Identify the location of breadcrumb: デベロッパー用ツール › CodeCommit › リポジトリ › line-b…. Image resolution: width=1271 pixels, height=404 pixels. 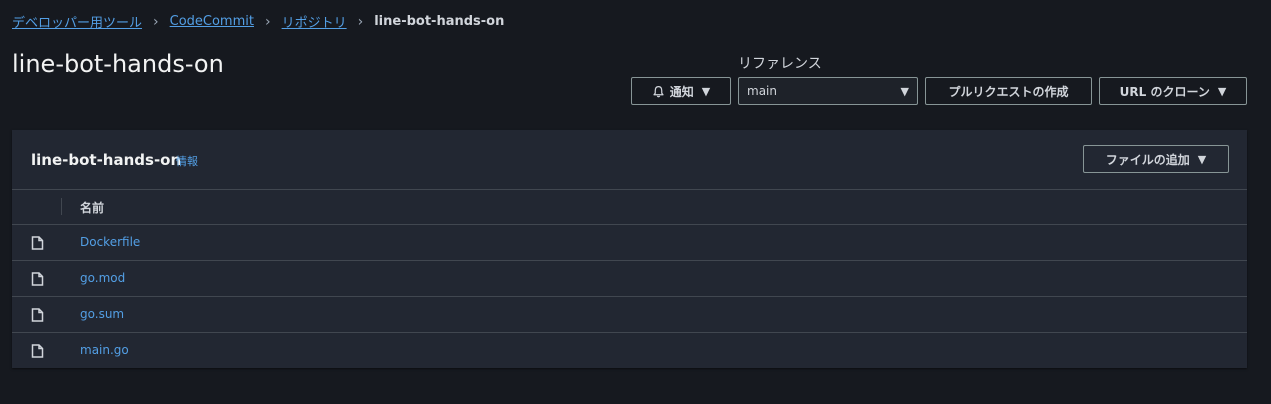
(258, 22).